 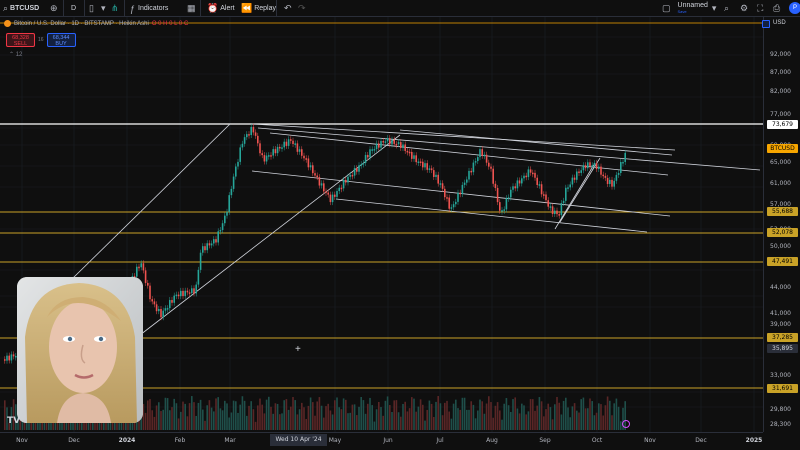 What do you see at coordinates (776, 8) in the screenshot?
I see `camera-icon: ⎙` at bounding box center [776, 8].